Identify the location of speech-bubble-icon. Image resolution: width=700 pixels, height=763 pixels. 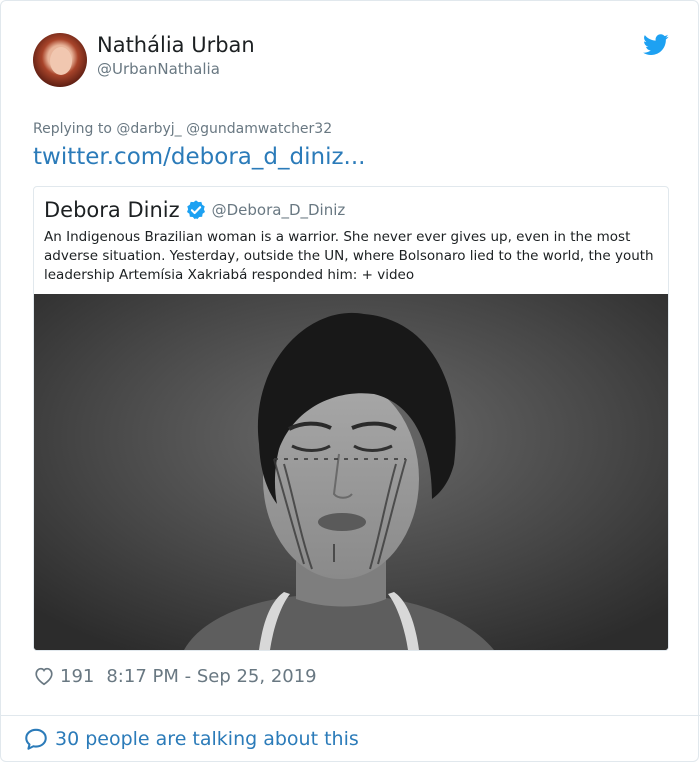
(36, 739).